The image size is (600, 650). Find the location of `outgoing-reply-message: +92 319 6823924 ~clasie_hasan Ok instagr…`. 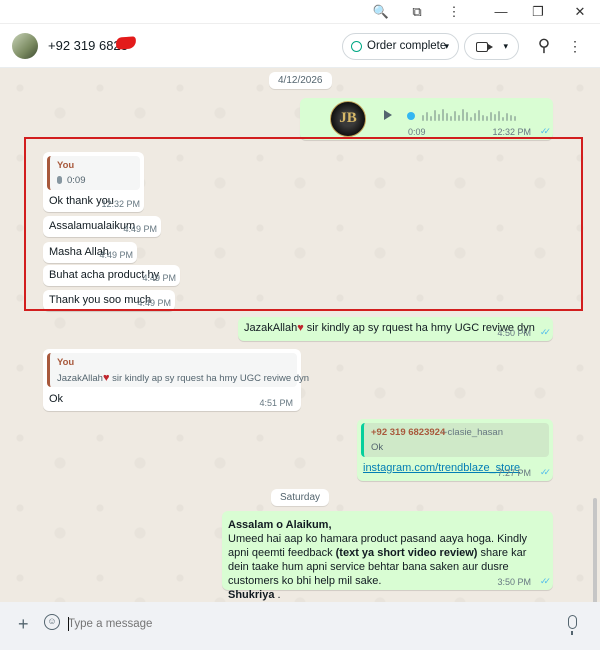

outgoing-reply-message: +92 319 6823924 ~clasie_hasan Ok instagr… is located at coordinates (455, 450).